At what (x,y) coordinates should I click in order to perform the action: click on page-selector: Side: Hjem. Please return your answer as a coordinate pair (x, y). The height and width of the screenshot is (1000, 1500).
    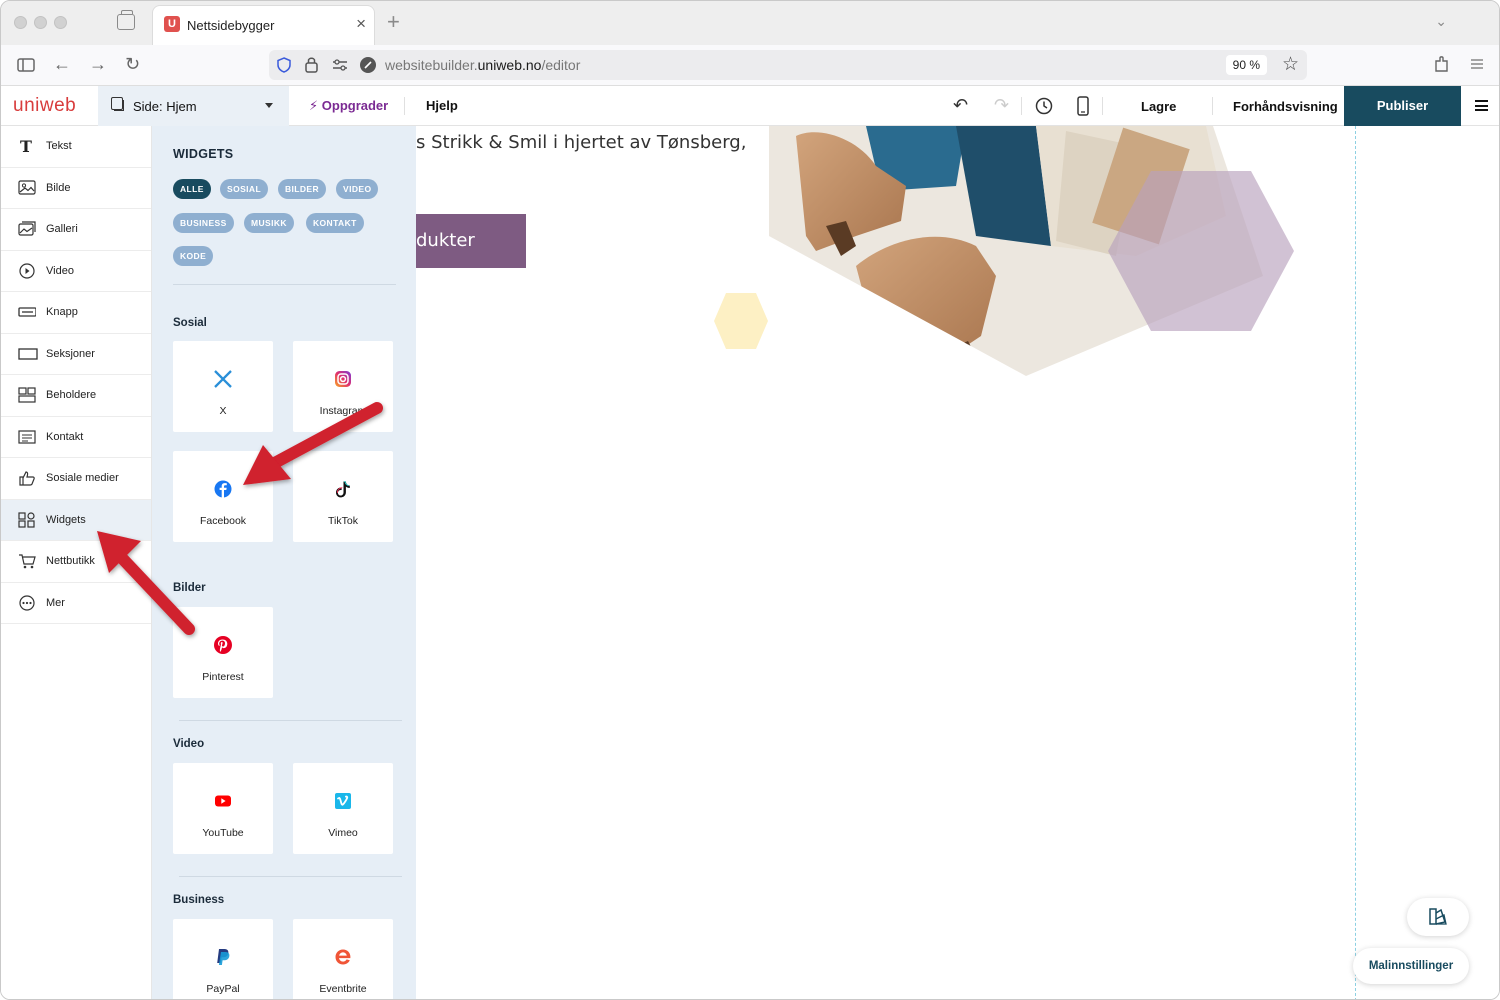
    Looking at the image, I should click on (193, 106).